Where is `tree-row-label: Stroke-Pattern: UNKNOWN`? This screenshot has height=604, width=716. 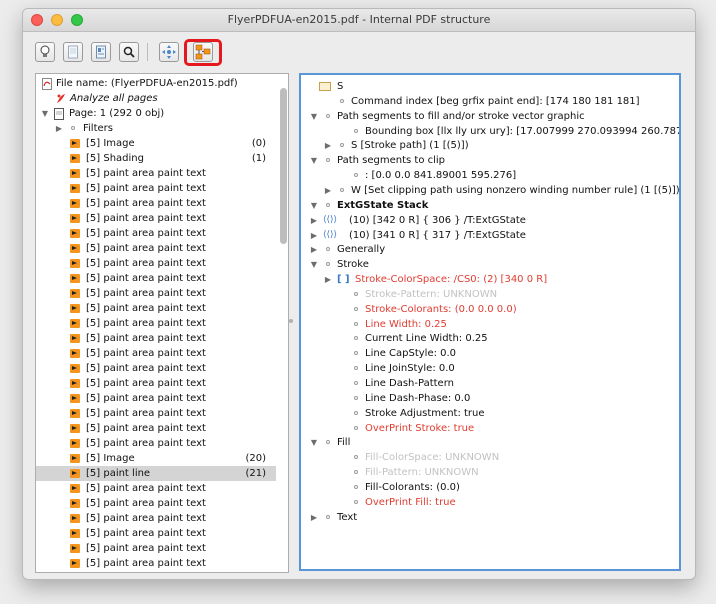 tree-row-label: Stroke-Pattern: UNKNOWN is located at coordinates (431, 294).